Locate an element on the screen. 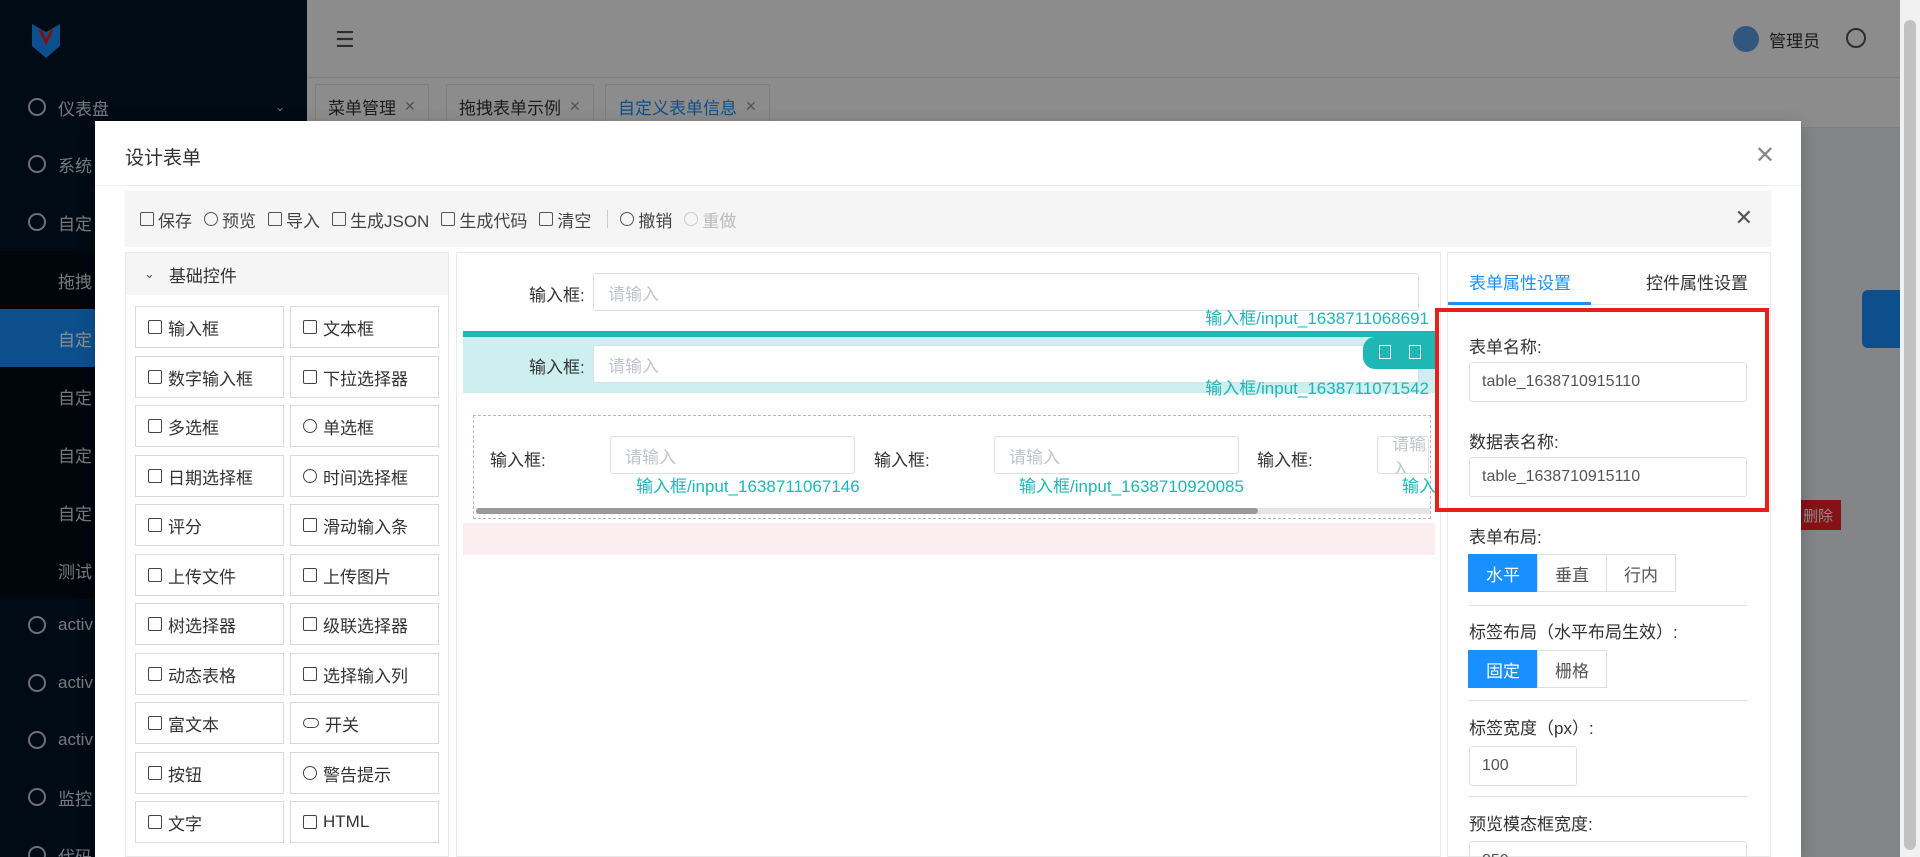 This screenshot has height=857, width=1920. label-layout-radio-group: 固定 栅格 is located at coordinates (1537, 669).